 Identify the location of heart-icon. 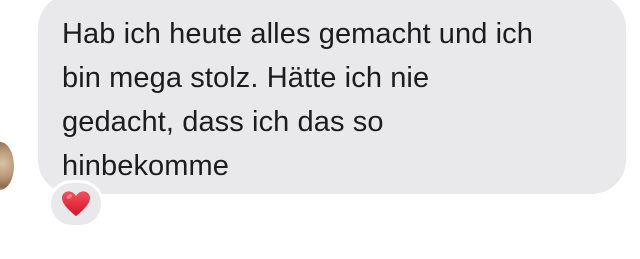
(76, 204).